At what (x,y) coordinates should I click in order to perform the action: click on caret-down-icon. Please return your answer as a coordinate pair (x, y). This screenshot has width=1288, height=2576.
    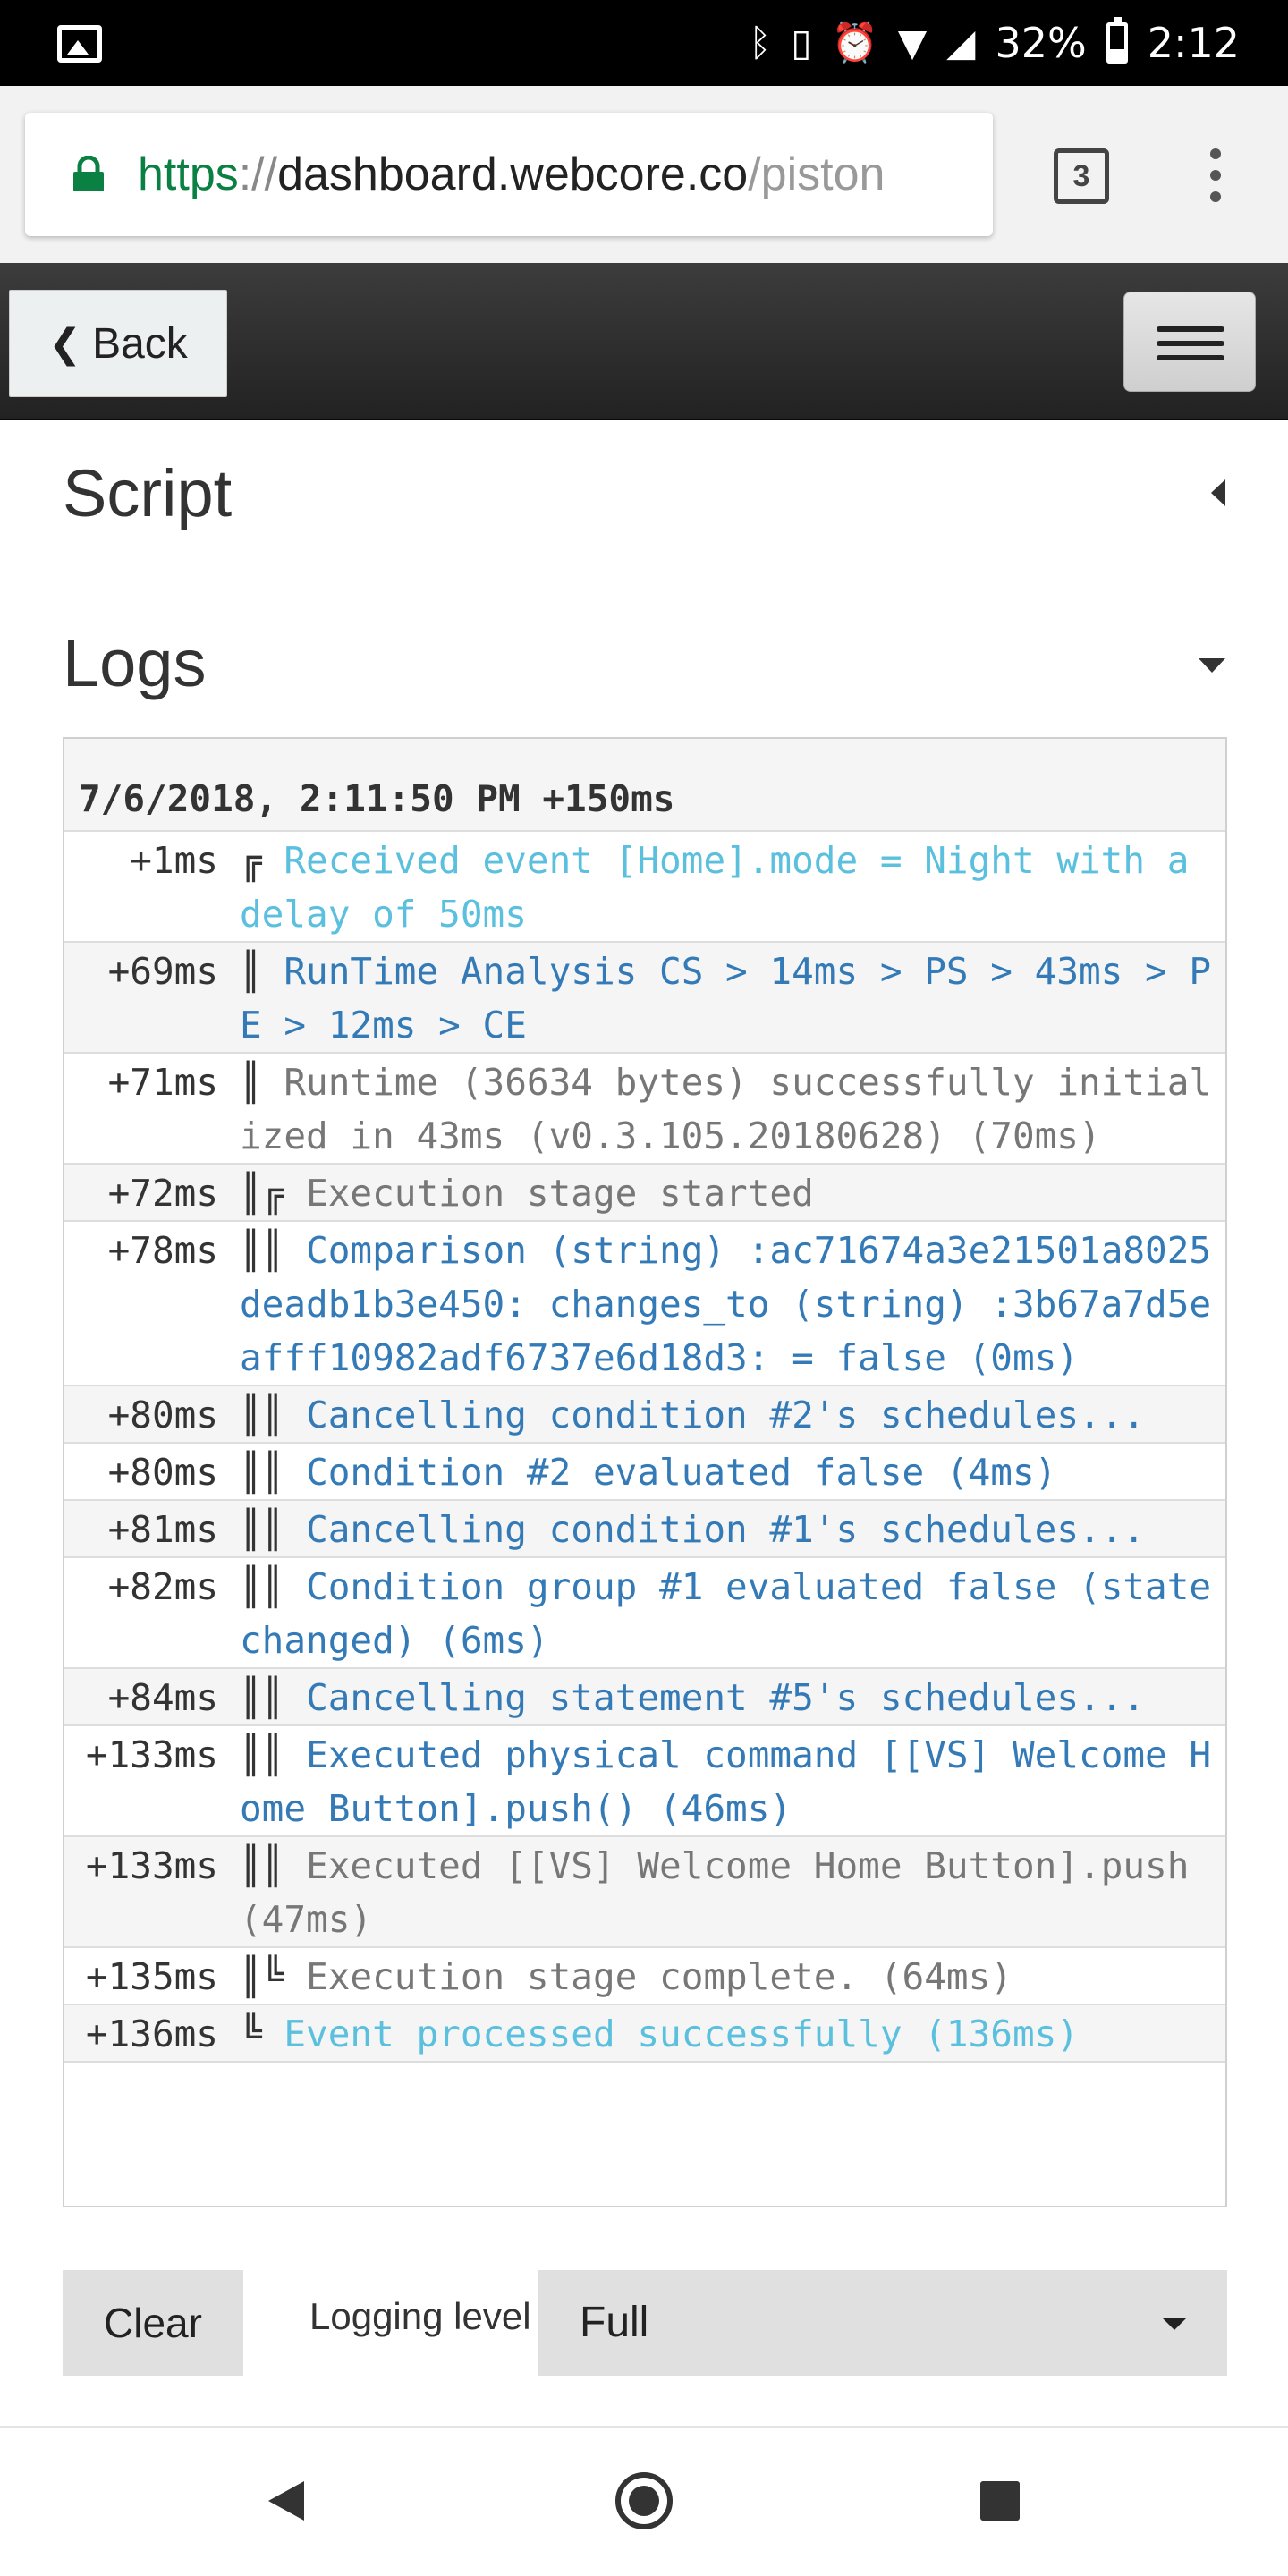
    Looking at the image, I should click on (1212, 665).